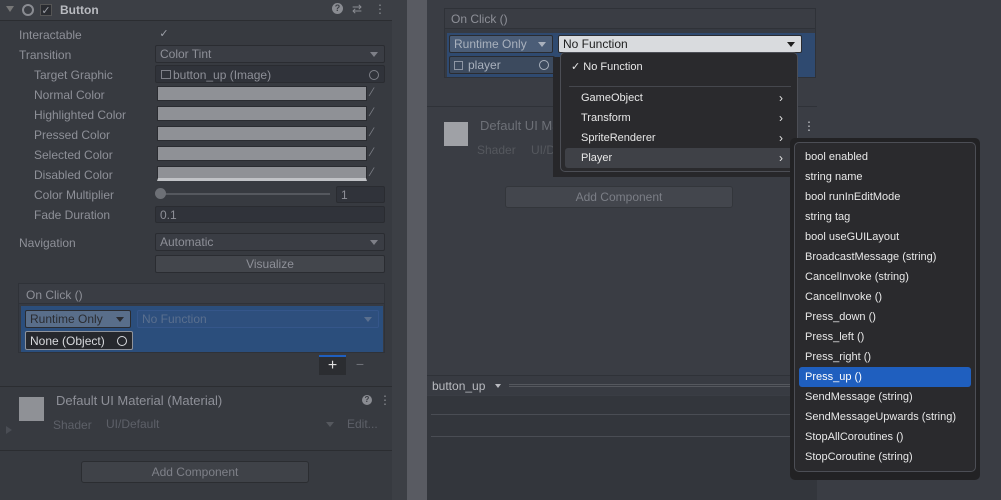 Image resolution: width=1001 pixels, height=500 pixels. What do you see at coordinates (50, 35) in the screenshot?
I see `interactable-label: Interactable` at bounding box center [50, 35].